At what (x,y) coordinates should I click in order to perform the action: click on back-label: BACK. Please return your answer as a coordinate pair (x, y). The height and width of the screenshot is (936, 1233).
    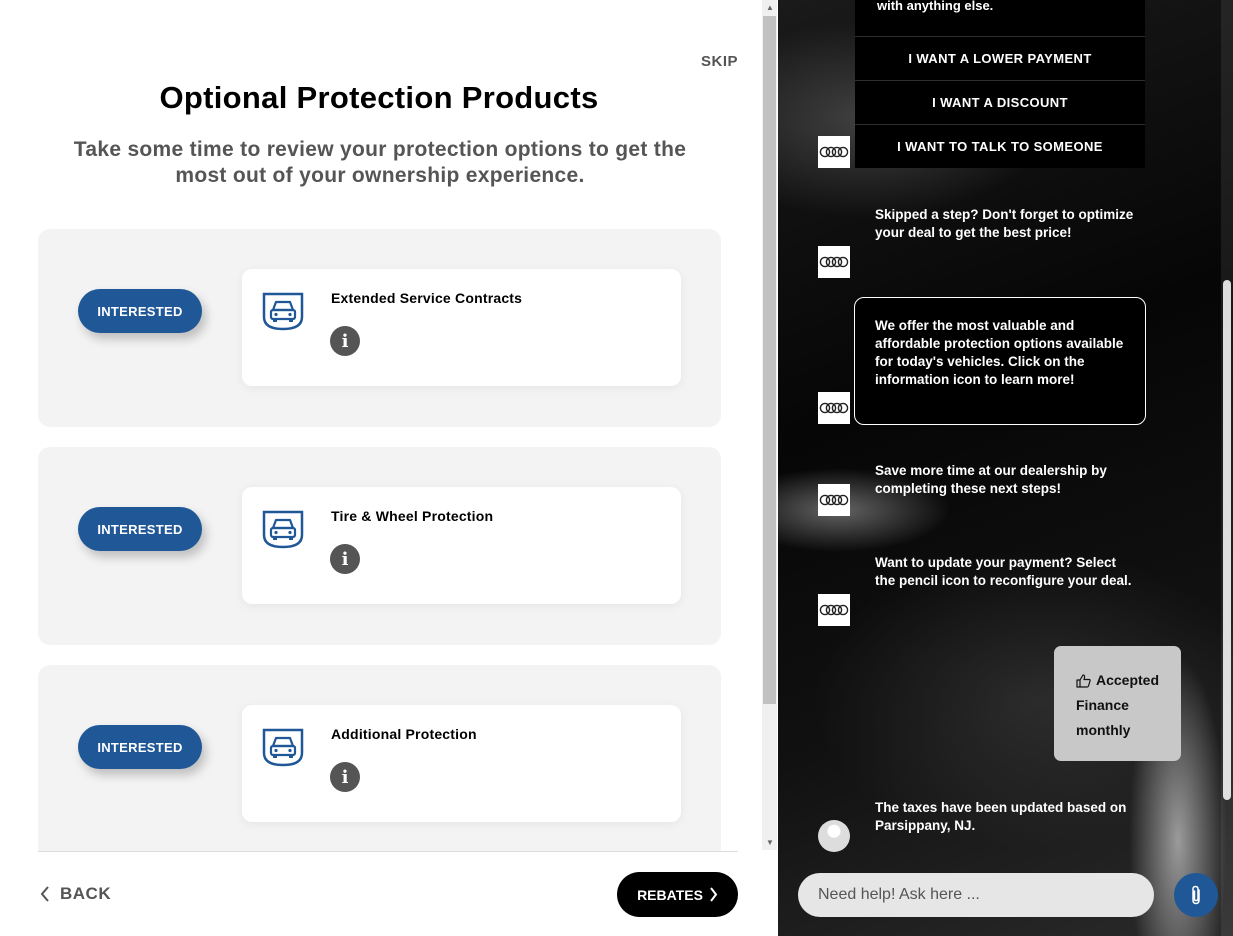
    Looking at the image, I should click on (86, 893).